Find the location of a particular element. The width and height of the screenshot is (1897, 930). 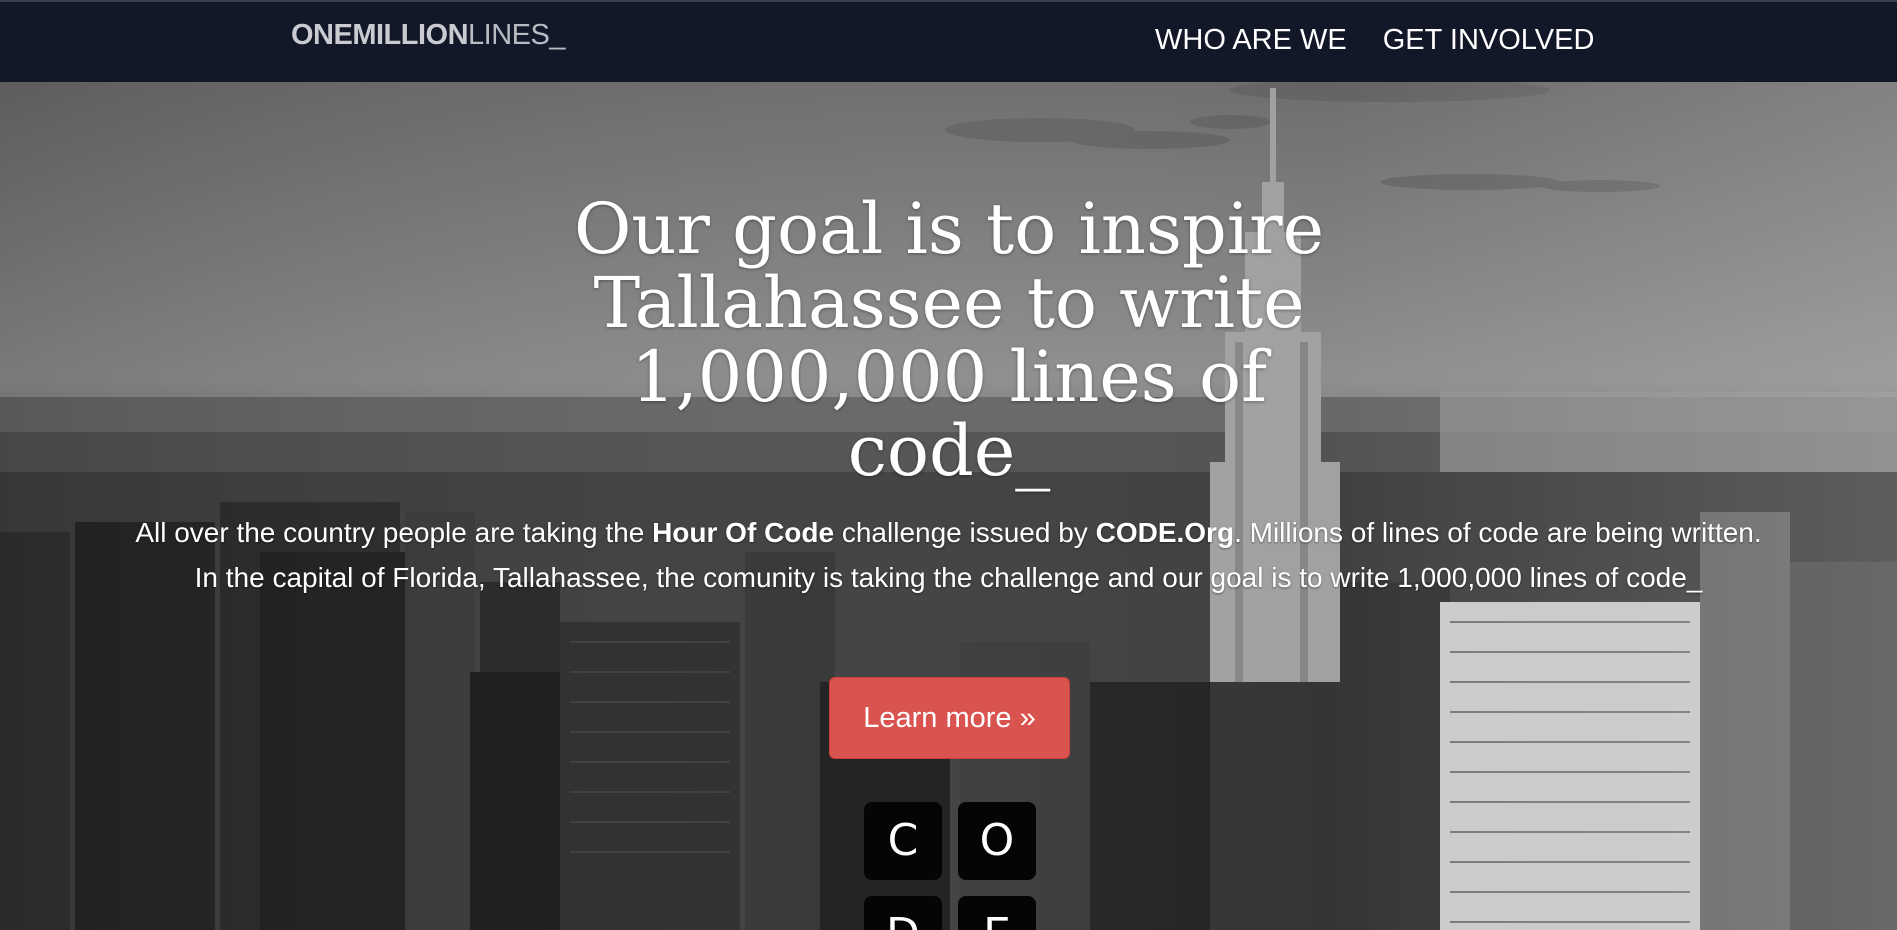

code-tile-e: E is located at coordinates (997, 913).